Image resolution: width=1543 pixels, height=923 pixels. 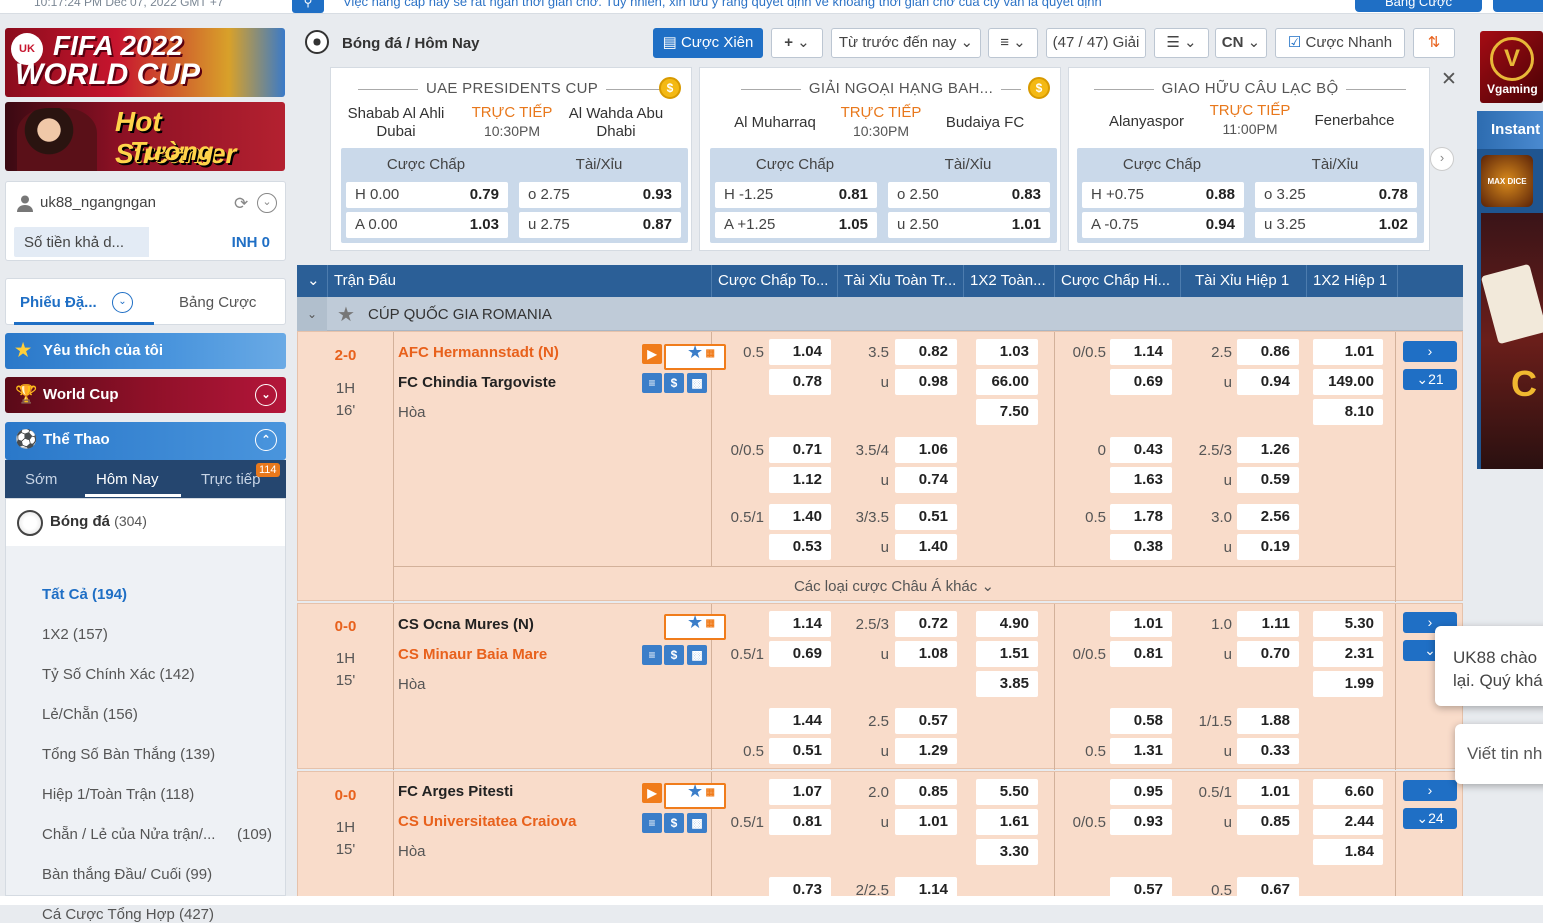 I want to click on search-icon: ⚲, so click(x=308, y=6).